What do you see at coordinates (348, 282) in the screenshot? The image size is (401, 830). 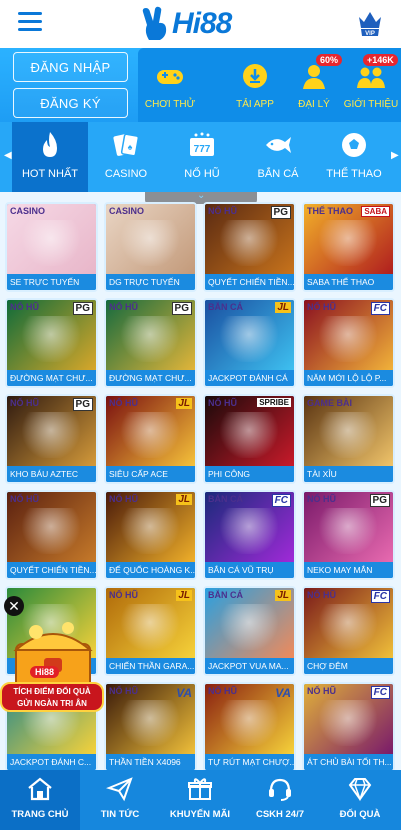 I see `game-name: SABA THỂ THAO` at bounding box center [348, 282].